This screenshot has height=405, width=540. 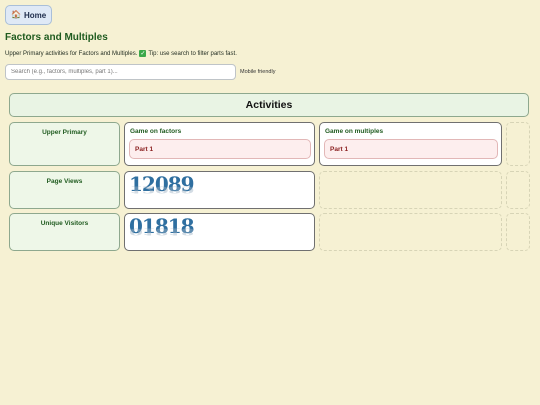 I want to click on row-label-page-views: Page Views, so click(x=64, y=190).